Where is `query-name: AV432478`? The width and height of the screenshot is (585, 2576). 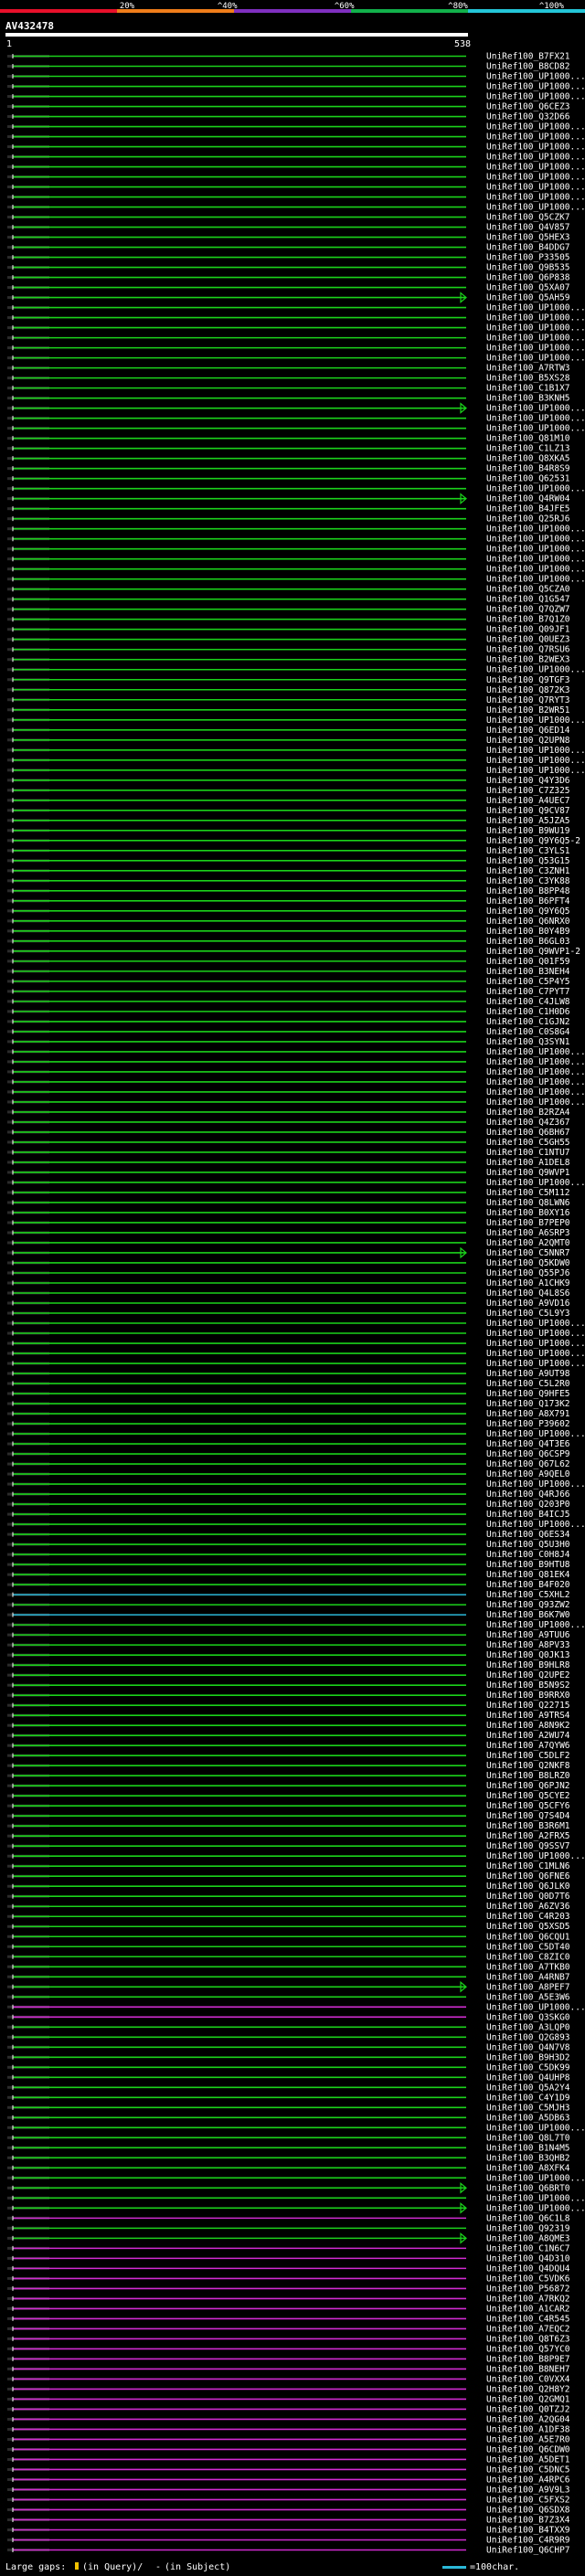 query-name: AV432478 is located at coordinates (30, 26).